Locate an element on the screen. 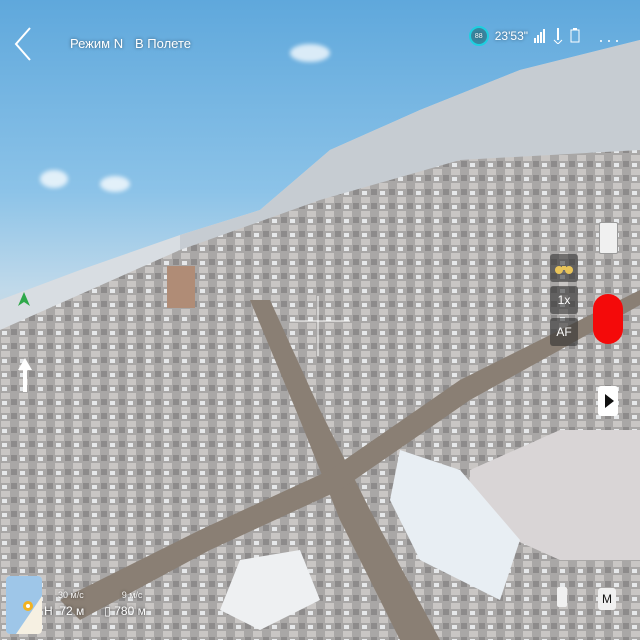 The height and width of the screenshot is (640, 640). back-button is located at coordinates (26, 44).